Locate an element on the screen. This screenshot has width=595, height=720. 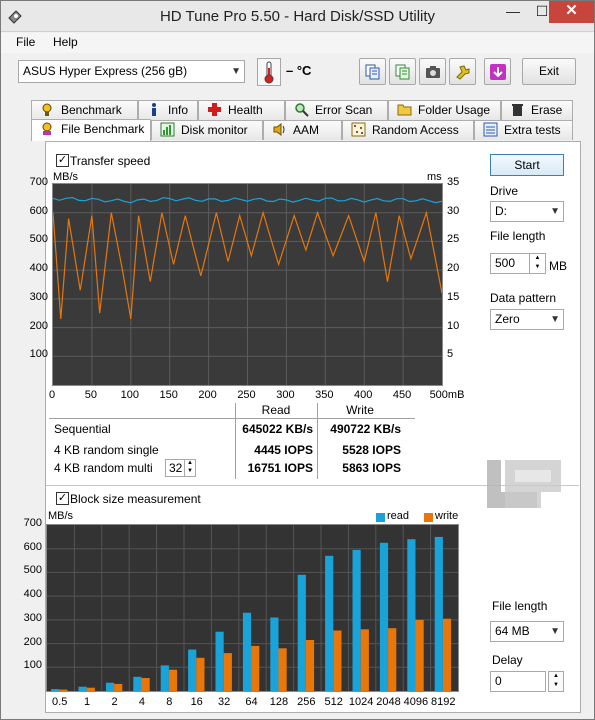
copy-text-button is located at coordinates (372, 71).